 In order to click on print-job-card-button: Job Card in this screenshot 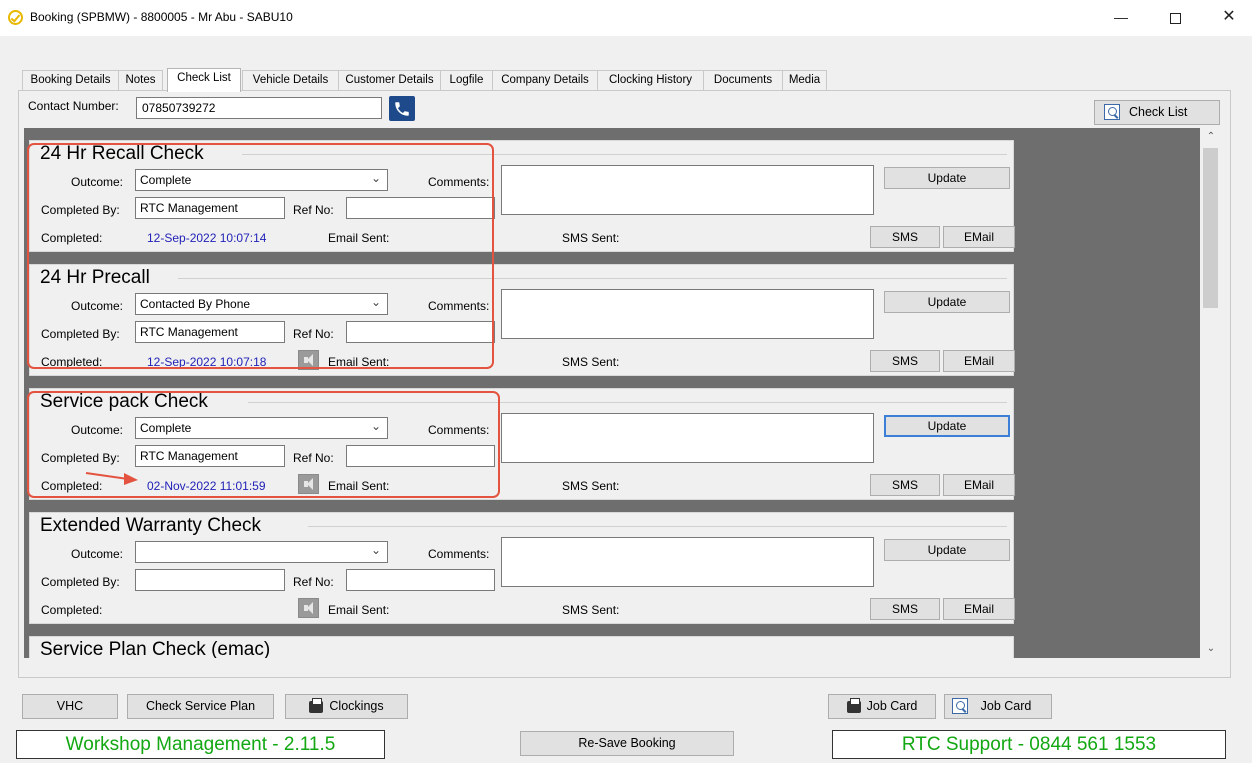, I will do `click(882, 706)`.